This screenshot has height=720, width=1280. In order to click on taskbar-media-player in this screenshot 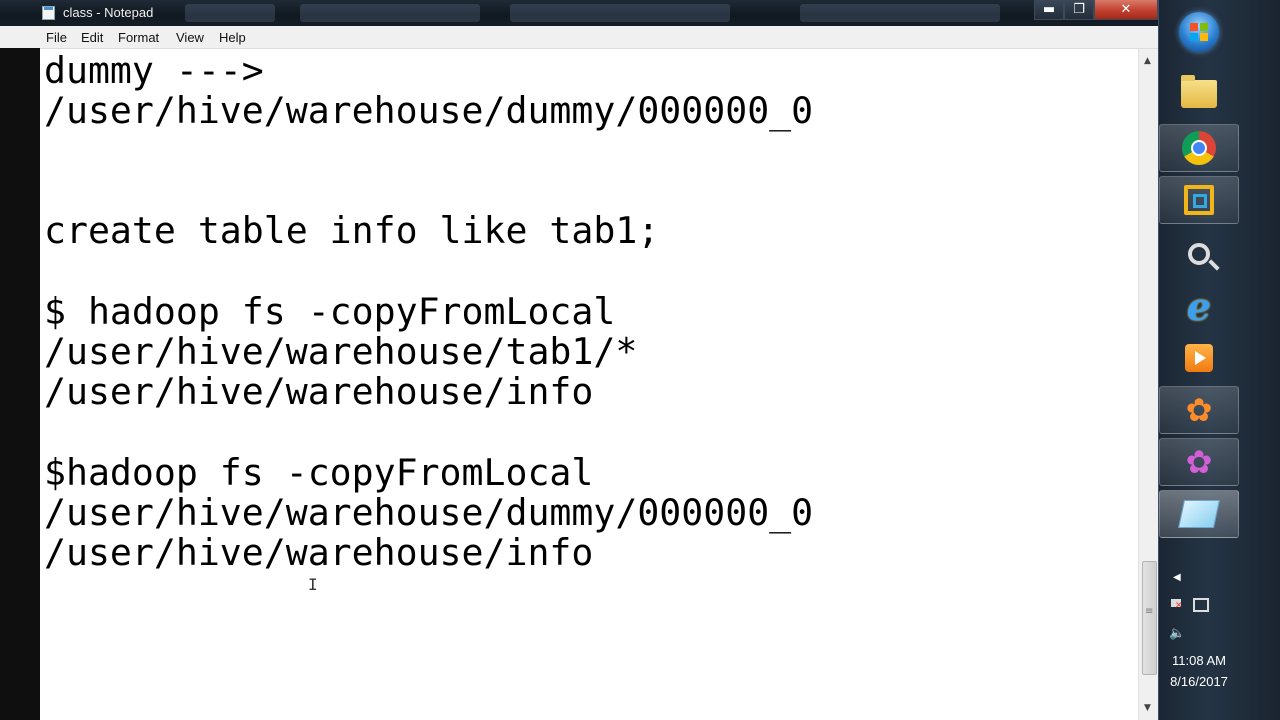, I will do `click(1199, 358)`.